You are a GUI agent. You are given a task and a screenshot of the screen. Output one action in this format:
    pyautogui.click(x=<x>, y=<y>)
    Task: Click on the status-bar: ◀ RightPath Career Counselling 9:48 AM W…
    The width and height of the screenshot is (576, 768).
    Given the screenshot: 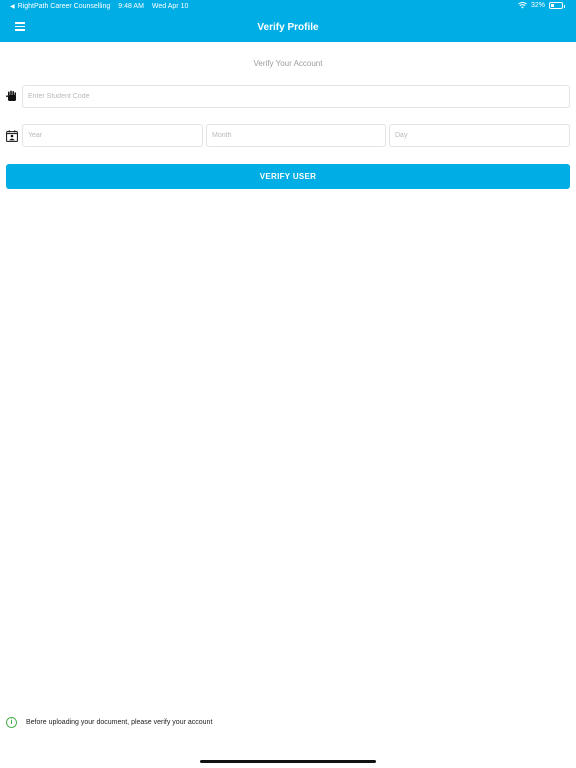 What is the action you would take?
    pyautogui.click(x=288, y=7)
    